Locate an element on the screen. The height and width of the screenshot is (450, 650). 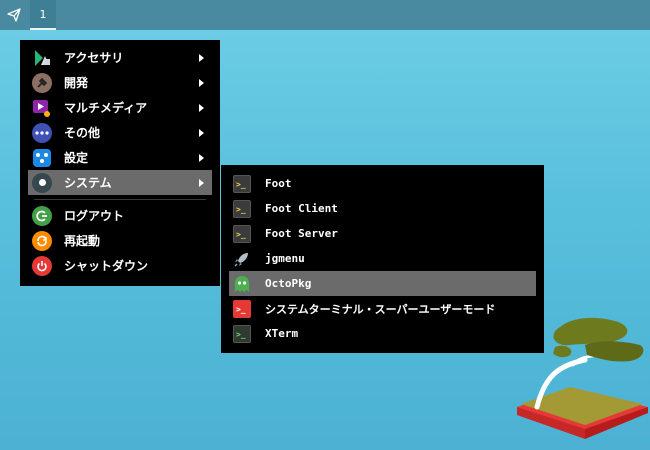
submenu-item-label: システムターミナル・スーパーユーザーモード is located at coordinates (380, 309).